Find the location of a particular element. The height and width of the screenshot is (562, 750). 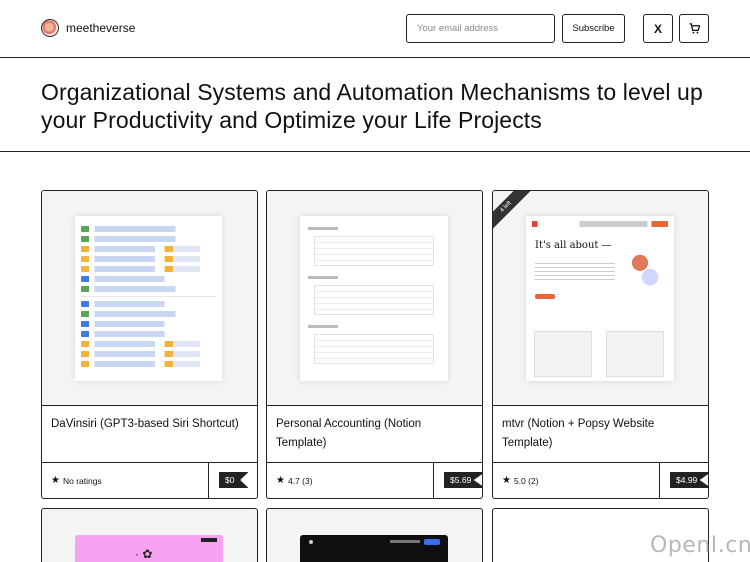

rating-text: No ratings is located at coordinates (82, 480).